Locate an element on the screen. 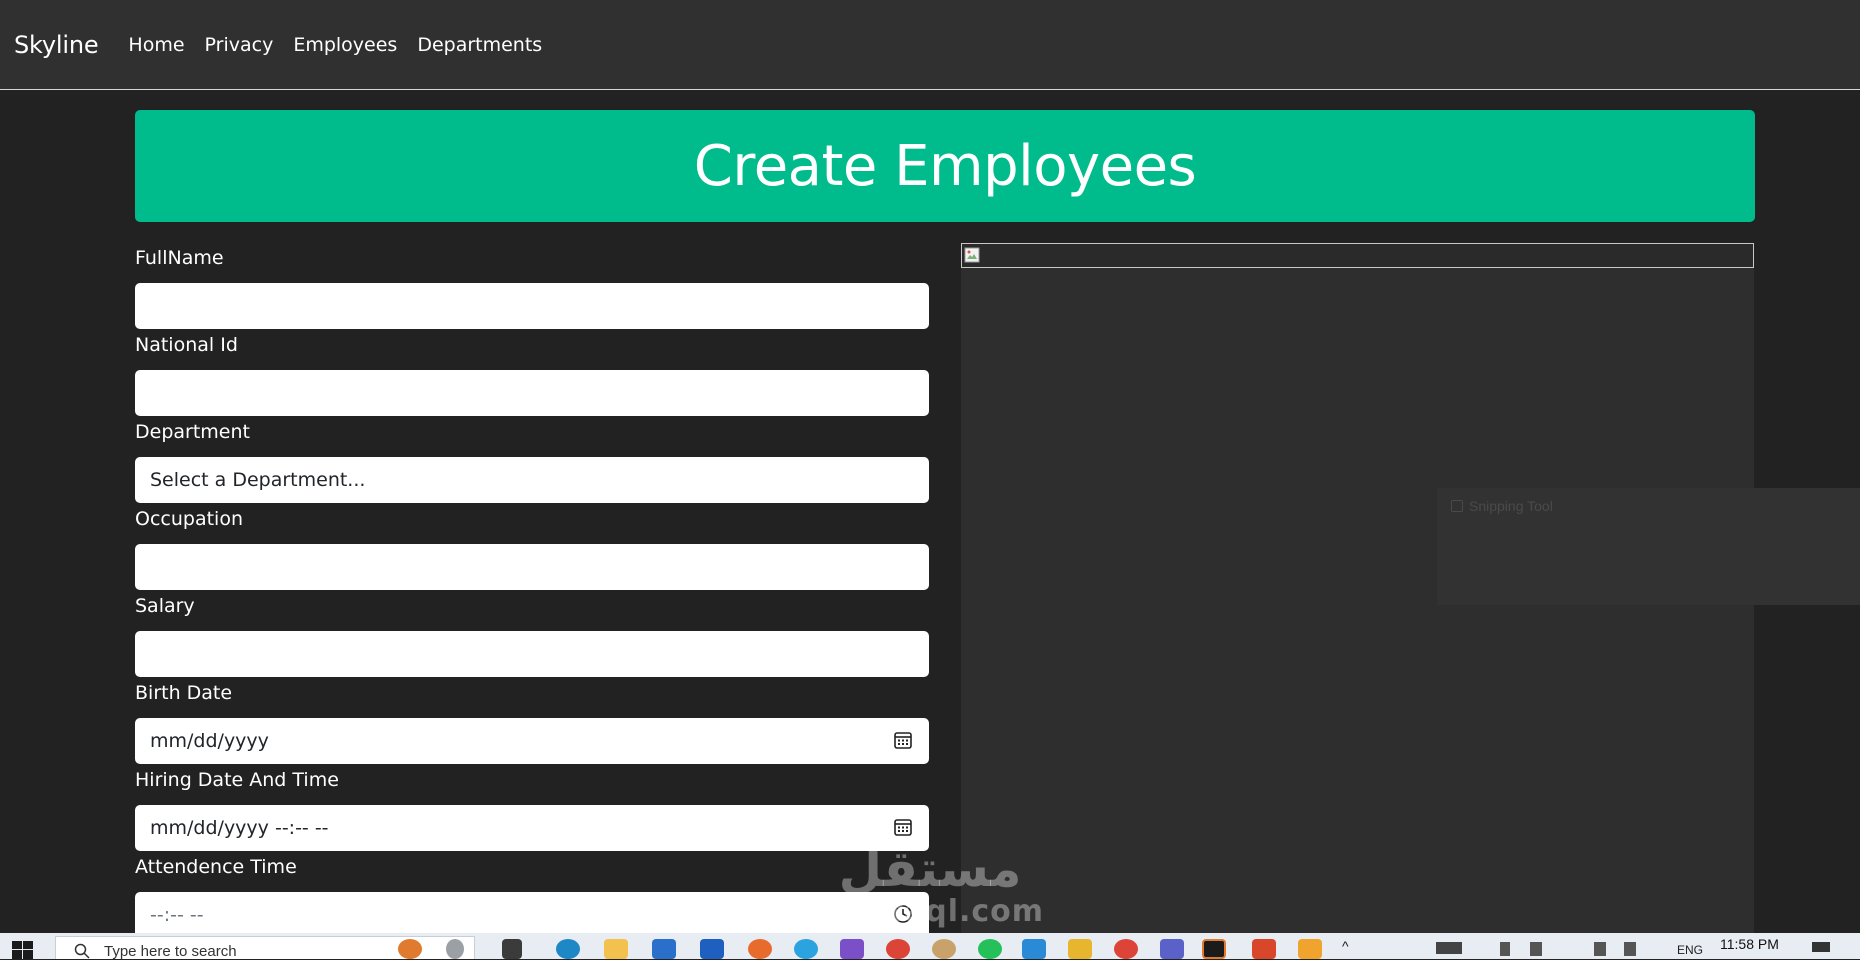  fullname-field-group: FullName is located at coordinates (532, 289).